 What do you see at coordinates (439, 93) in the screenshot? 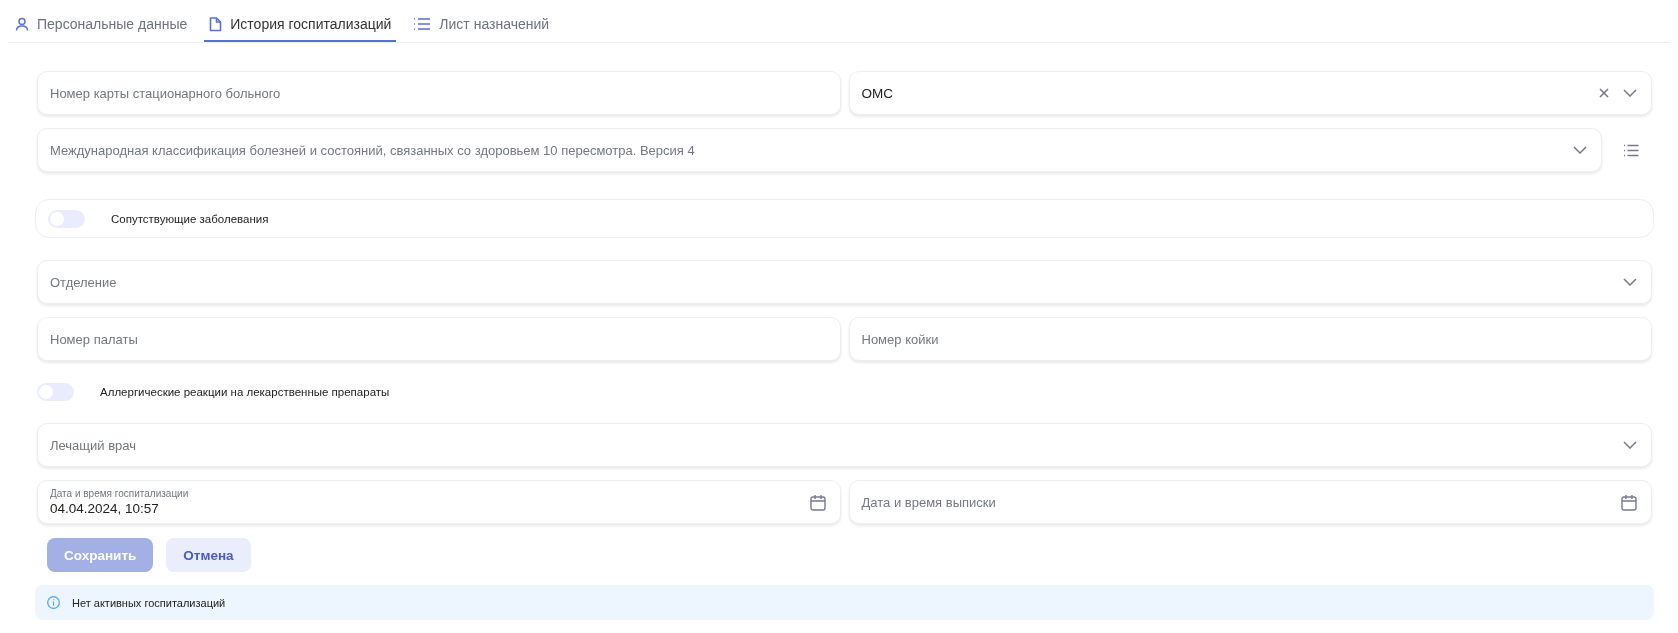
I see `text-field: Номер карты стационарного больного` at bounding box center [439, 93].